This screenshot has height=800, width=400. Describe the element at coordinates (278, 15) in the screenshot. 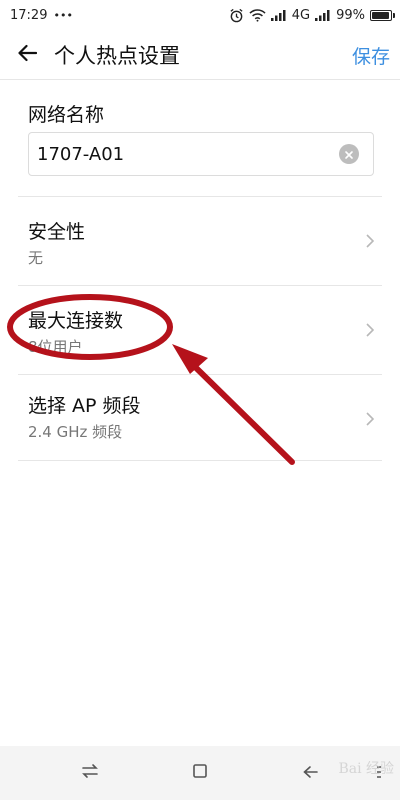

I see `signal-icon` at that location.